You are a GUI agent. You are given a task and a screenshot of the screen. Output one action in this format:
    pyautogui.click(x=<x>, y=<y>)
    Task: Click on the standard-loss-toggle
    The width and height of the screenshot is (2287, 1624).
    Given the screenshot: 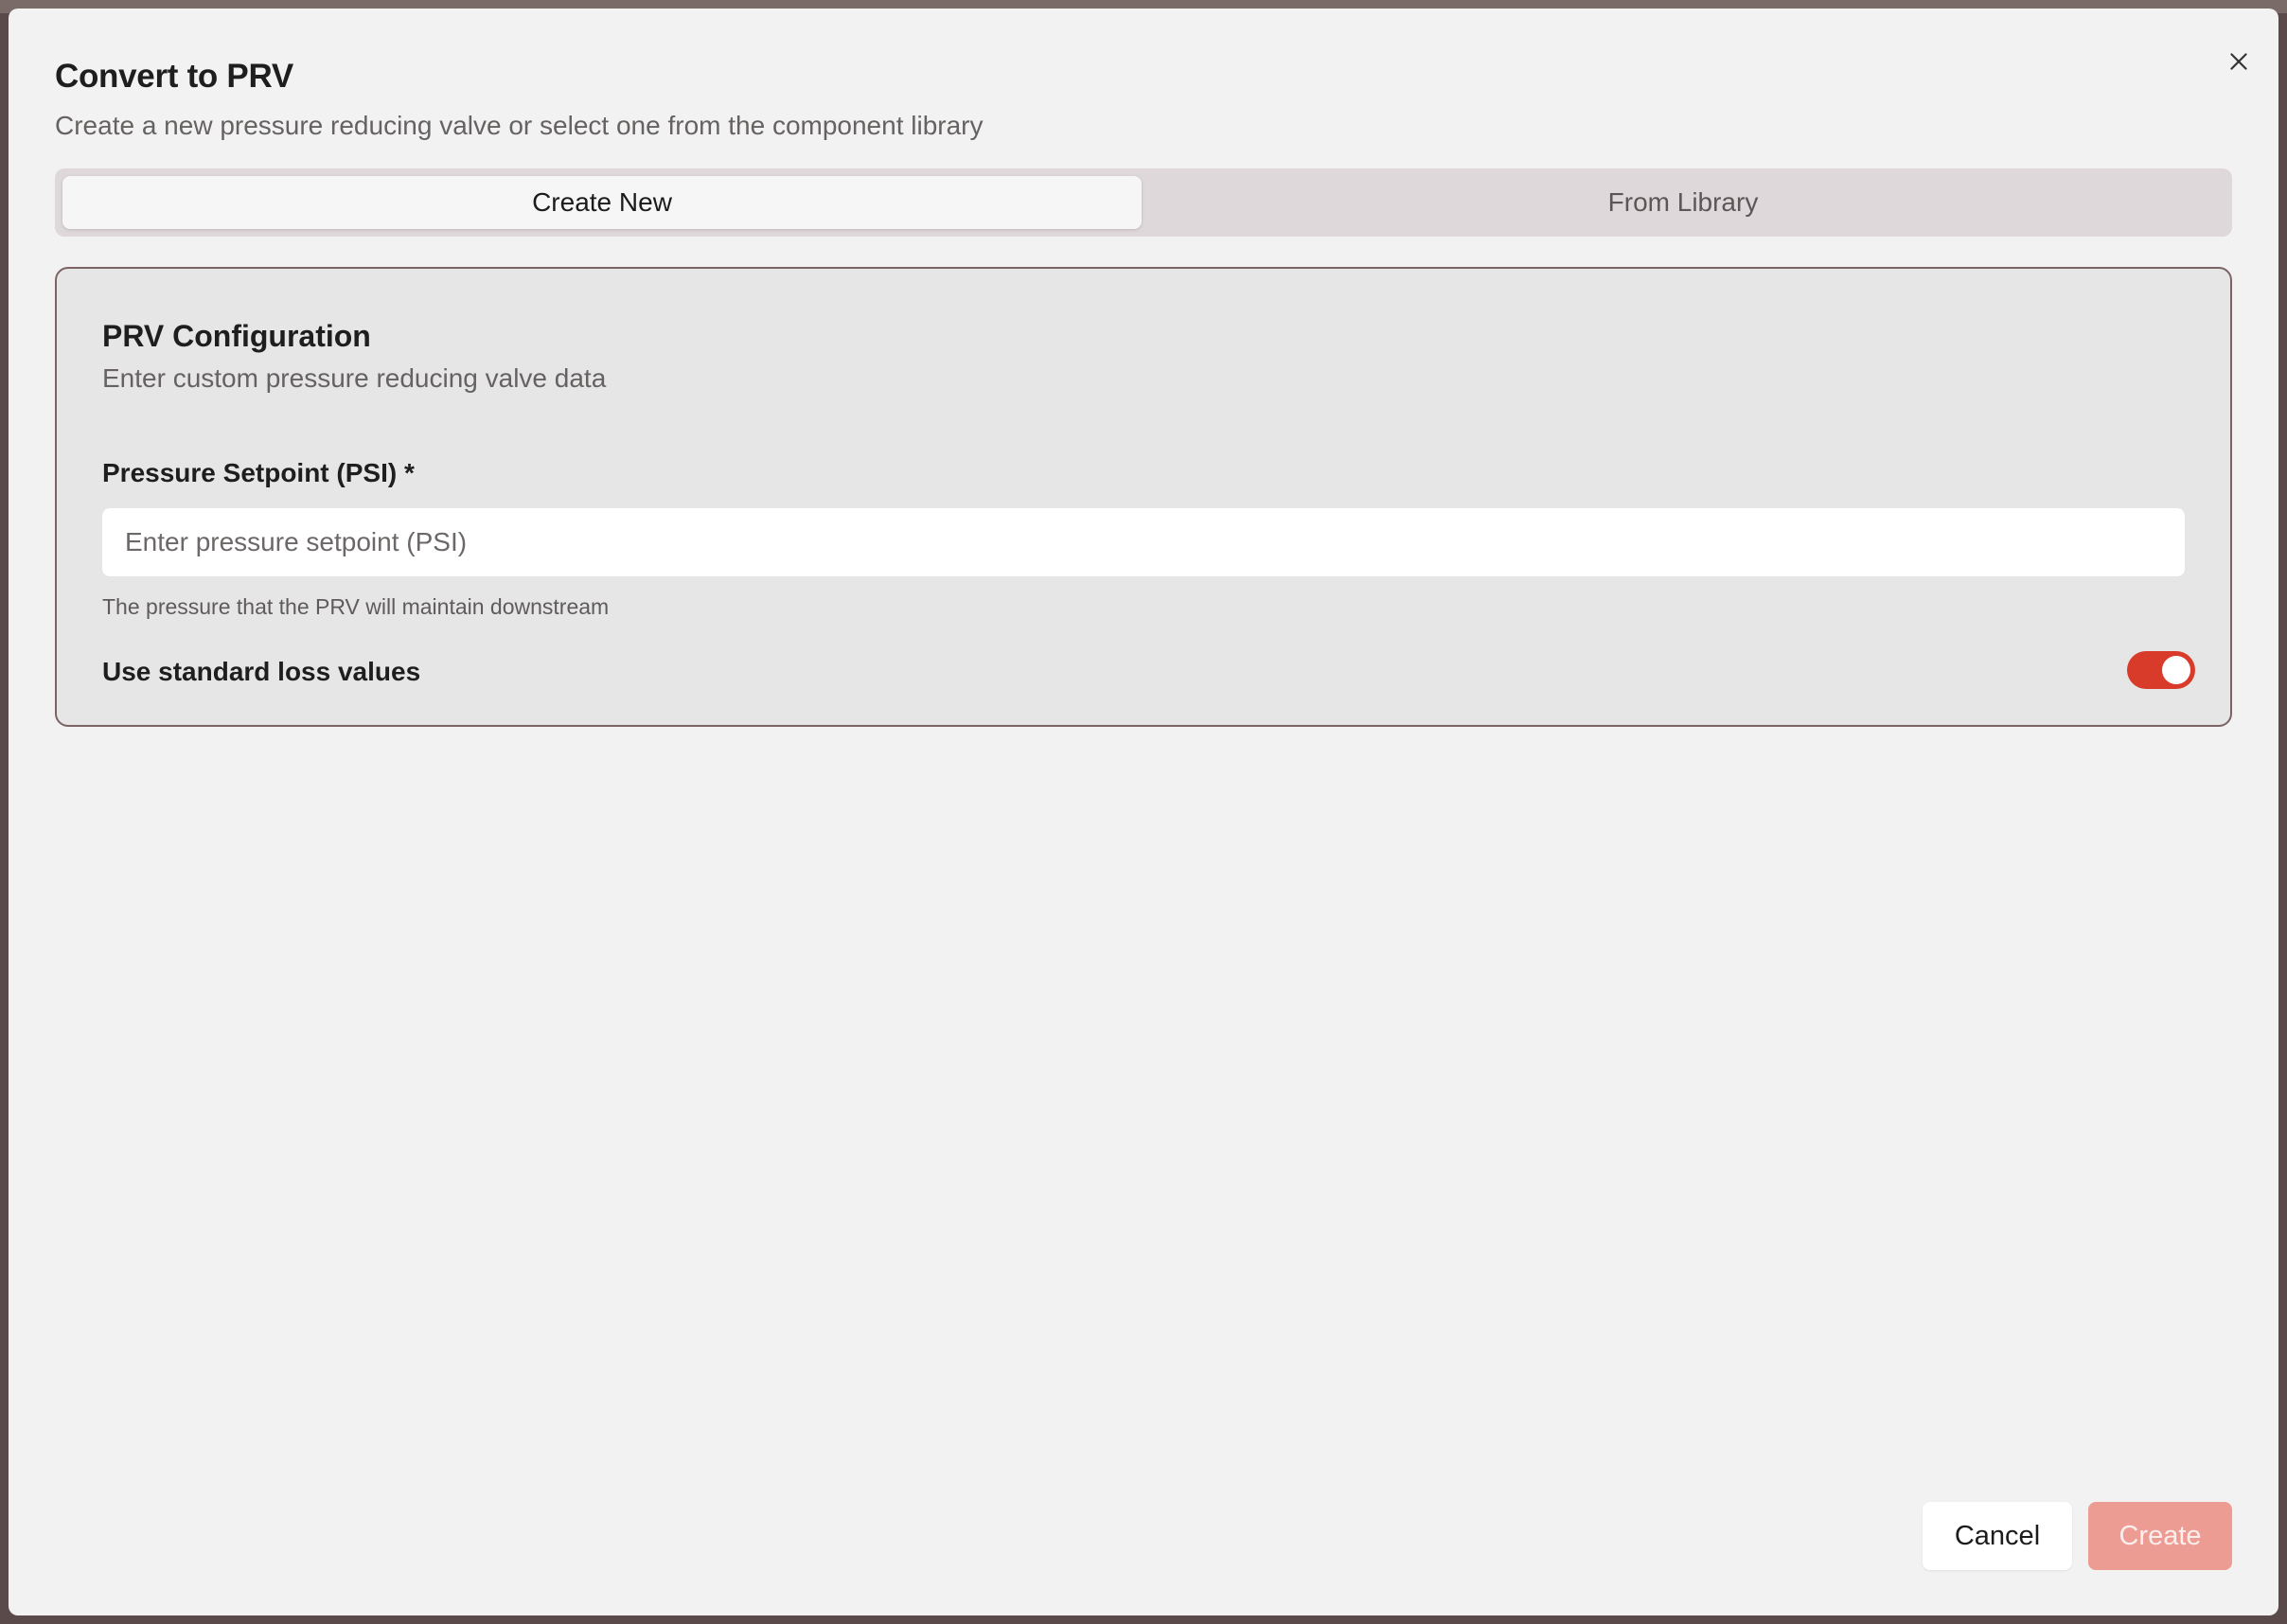 What is the action you would take?
    pyautogui.click(x=2161, y=670)
    